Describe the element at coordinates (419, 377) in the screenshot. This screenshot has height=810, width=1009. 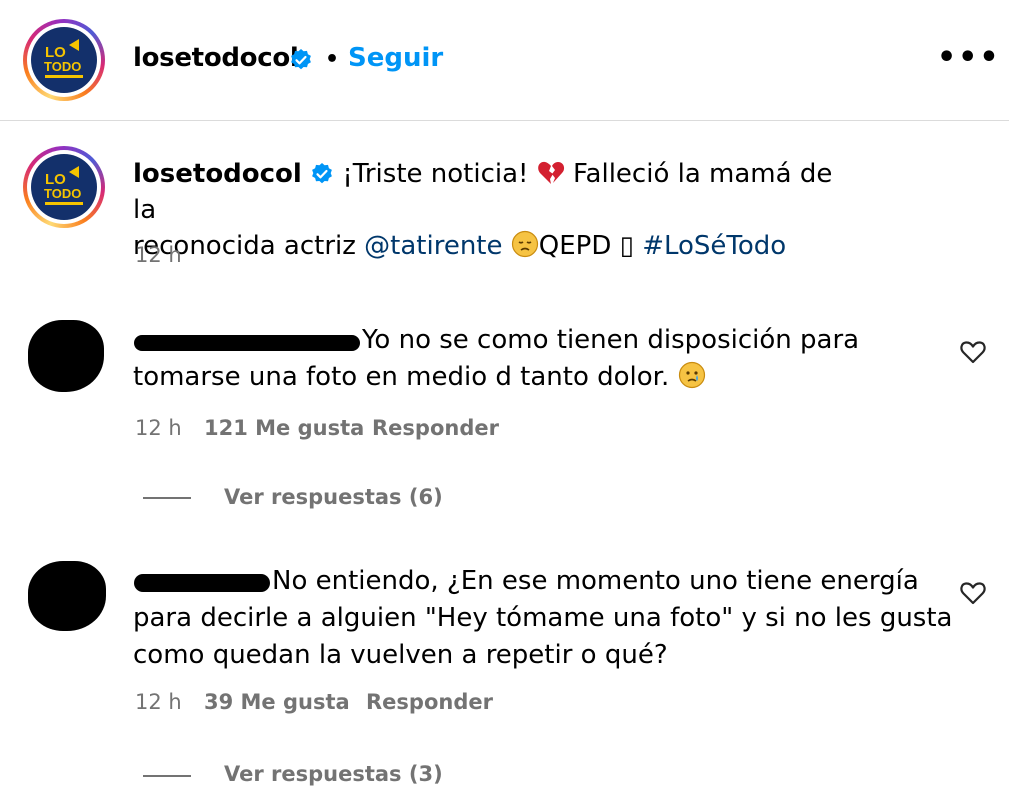
I see `comment-text-line: tomarse una foto en medio d tanto dolor.` at that location.